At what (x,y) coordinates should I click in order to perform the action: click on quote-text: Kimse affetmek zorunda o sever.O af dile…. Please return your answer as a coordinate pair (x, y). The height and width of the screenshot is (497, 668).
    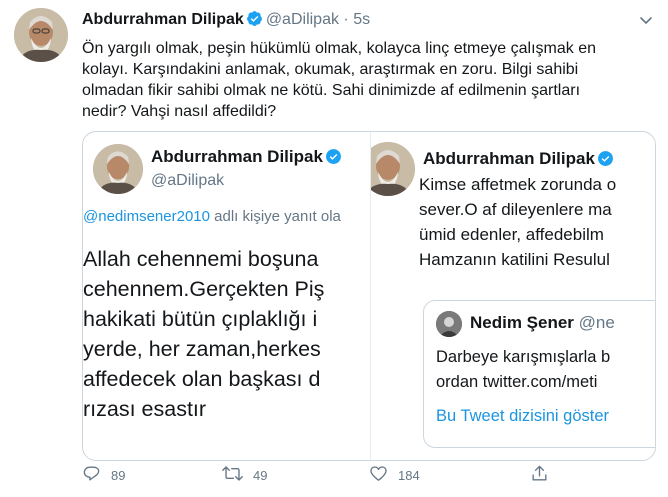
    Looking at the image, I should click on (517, 222).